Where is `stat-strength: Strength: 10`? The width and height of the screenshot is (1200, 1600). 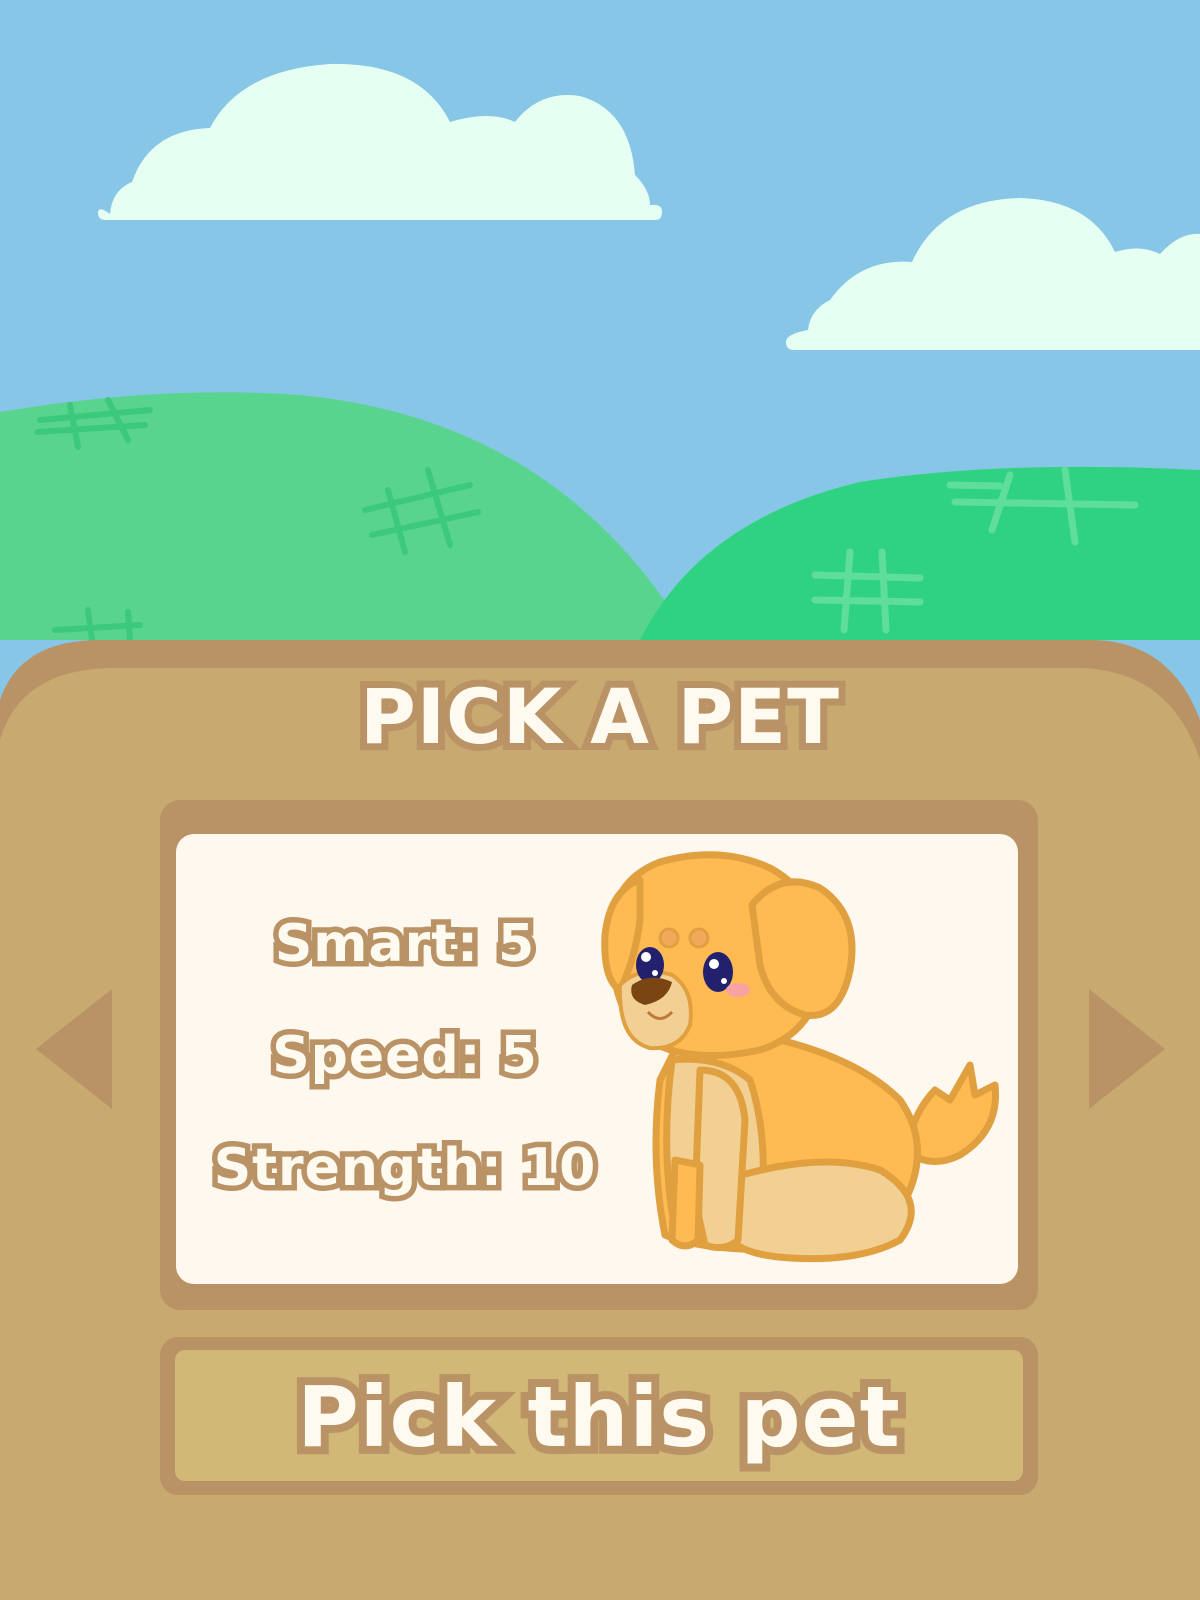 stat-strength: Strength: 10 is located at coordinates (404, 1168).